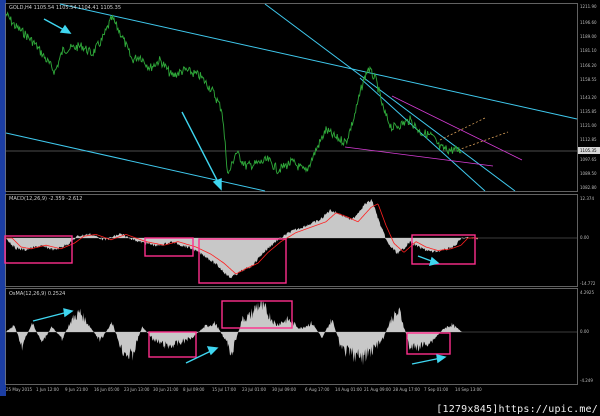 The height and width of the screenshot is (416, 600). What do you see at coordinates (37, 294) in the screenshot?
I see `osma-pane-label: OsMA(12,26,9) 0.2524` at bounding box center [37, 294].